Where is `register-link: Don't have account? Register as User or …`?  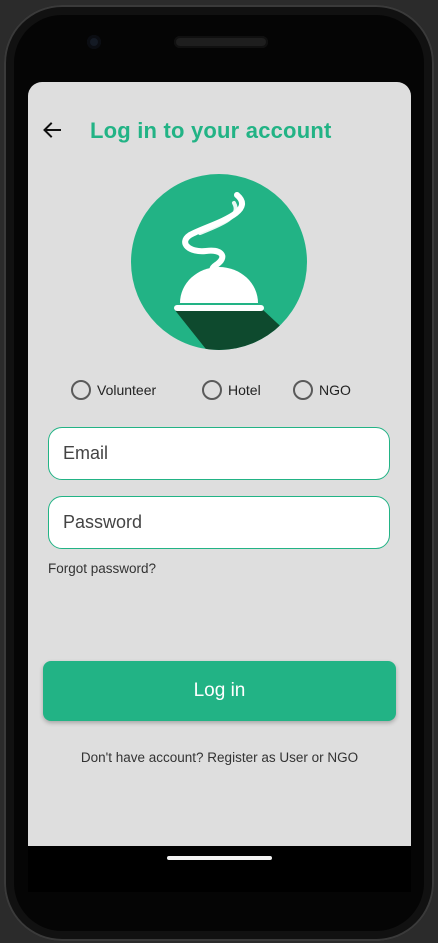 register-link: Don't have account? Register as User or … is located at coordinates (219, 757).